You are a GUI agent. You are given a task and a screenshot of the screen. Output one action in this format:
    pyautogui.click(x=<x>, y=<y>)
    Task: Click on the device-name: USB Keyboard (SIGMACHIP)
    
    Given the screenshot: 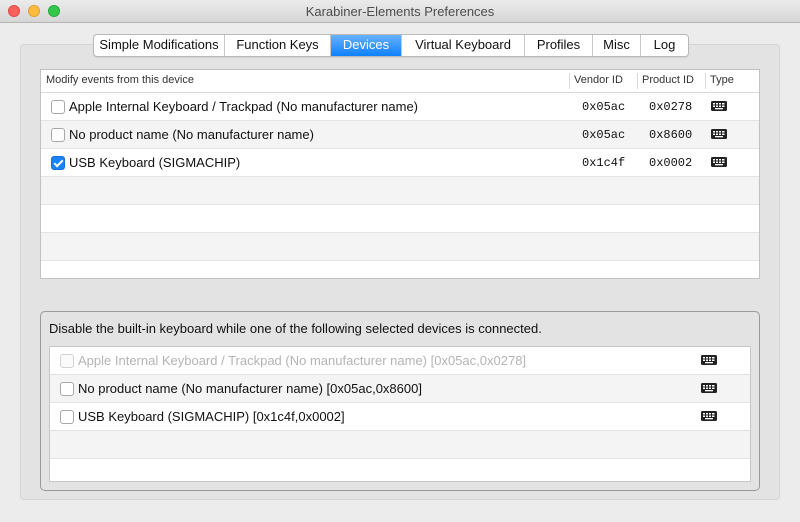 What is the action you would take?
    pyautogui.click(x=155, y=162)
    